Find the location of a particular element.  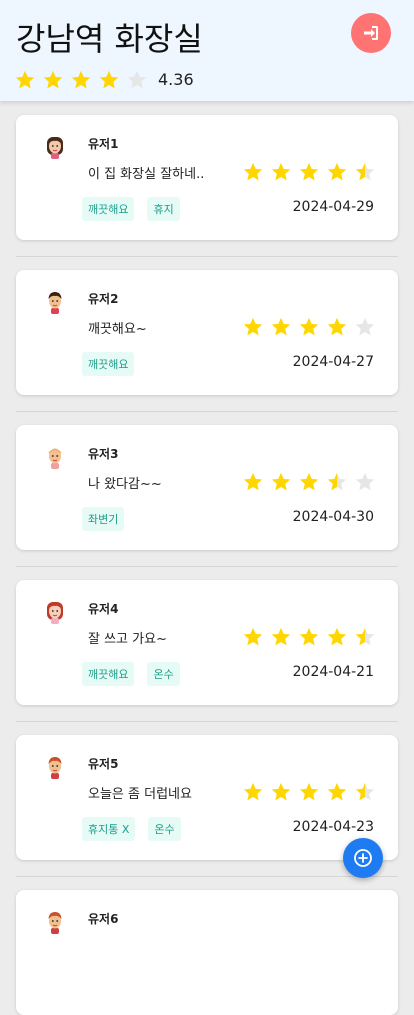

review-tags: 깨끗해요 is located at coordinates (108, 364).